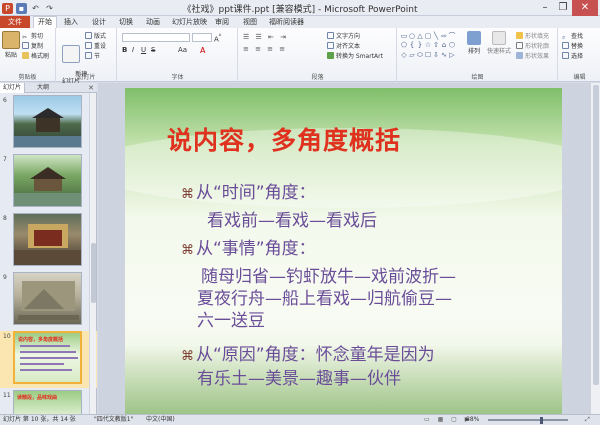 The height and width of the screenshot is (425, 600). I want to click on pane-scrollbar, so click(92, 253).